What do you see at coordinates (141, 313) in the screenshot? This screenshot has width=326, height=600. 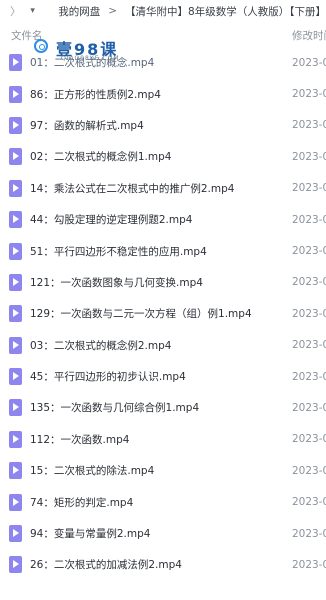 I see `file-name: 129：一次函数与二元一次方程（组）例1.mp4` at bounding box center [141, 313].